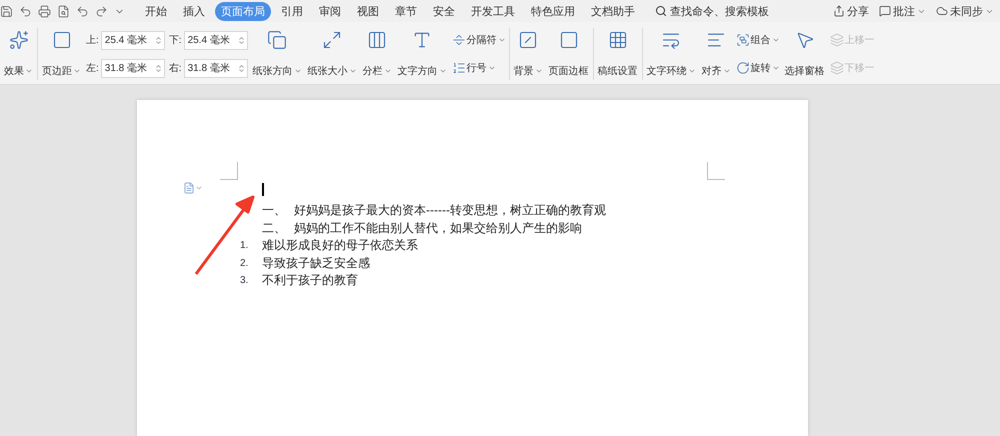  I want to click on square-icon, so click(568, 40).